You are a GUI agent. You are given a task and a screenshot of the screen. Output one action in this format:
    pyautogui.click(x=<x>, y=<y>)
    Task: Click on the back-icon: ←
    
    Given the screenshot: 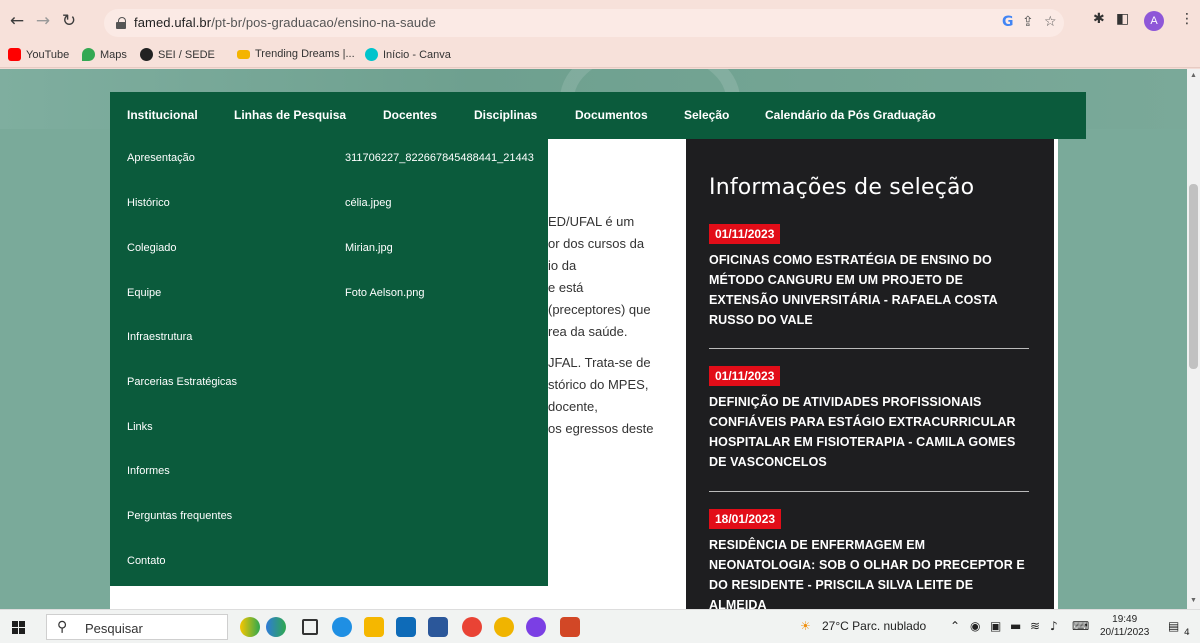 What is the action you would take?
    pyautogui.click(x=17, y=21)
    